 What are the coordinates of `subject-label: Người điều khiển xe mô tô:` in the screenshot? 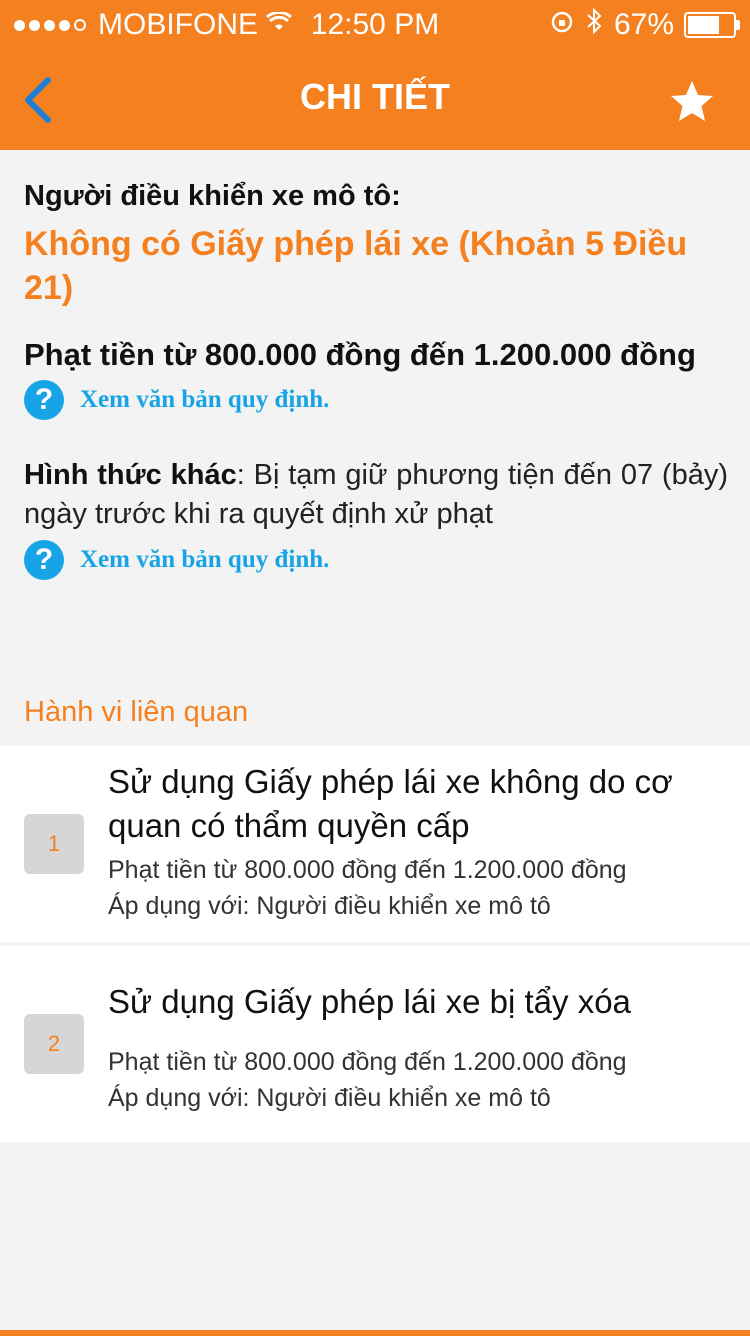 It's located at (212, 196).